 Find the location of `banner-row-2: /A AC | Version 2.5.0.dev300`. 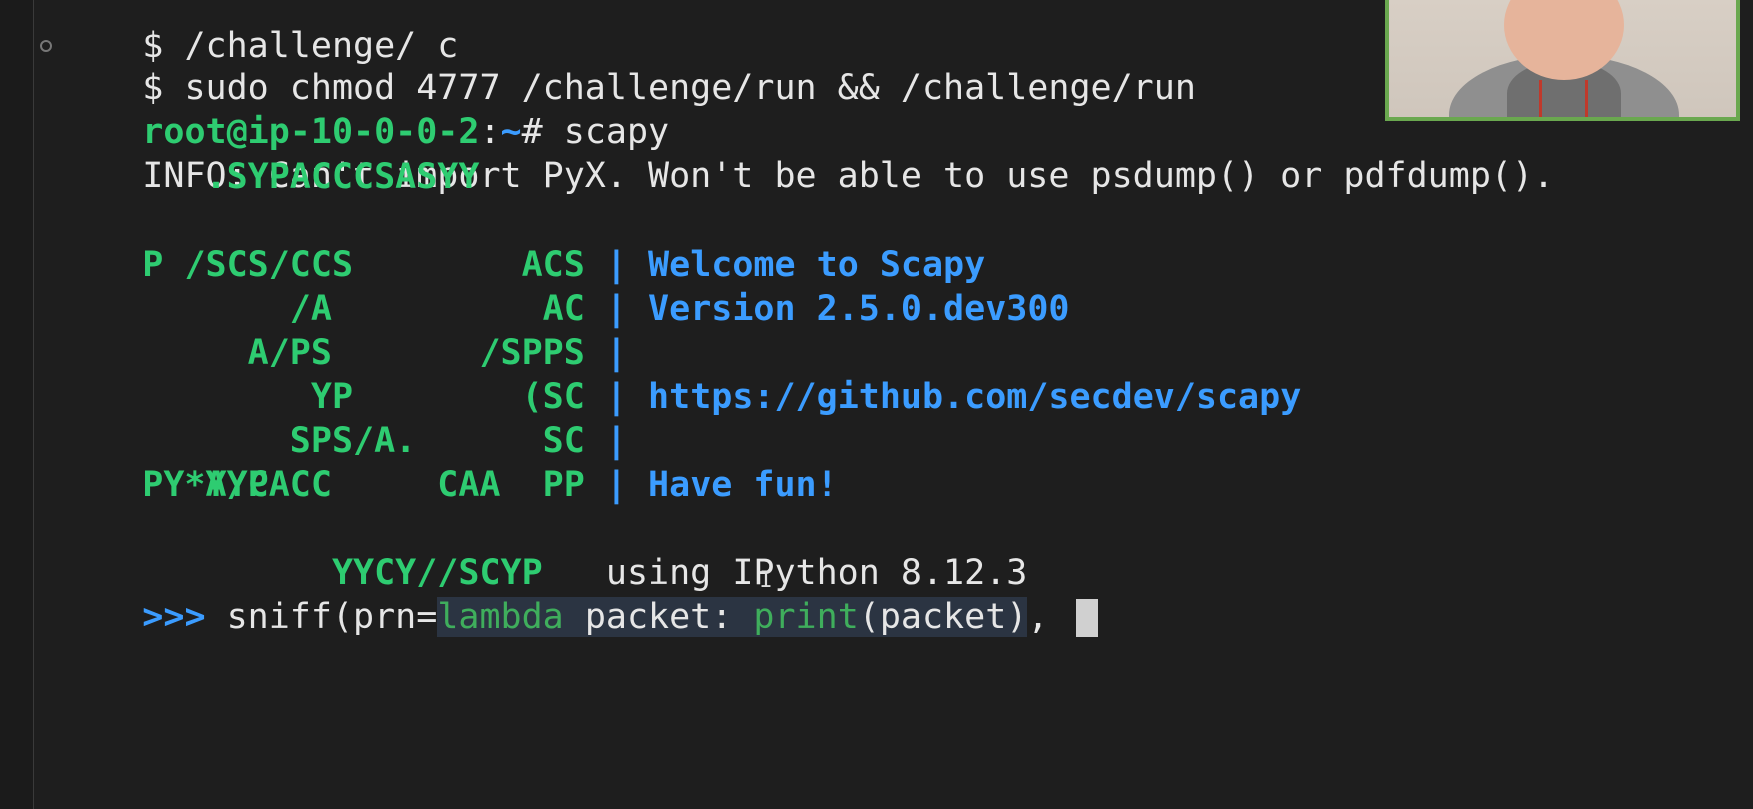

banner-row-2: /A AC | Version 2.5.0.dev300 is located at coordinates (564, 286).